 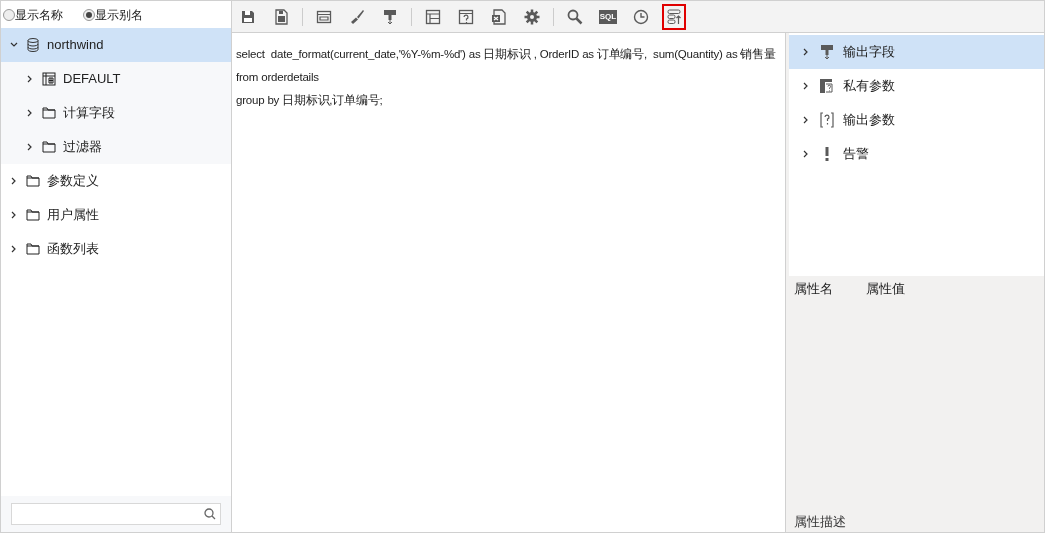 I want to click on tree-item: 函数列表, so click(x=116, y=249).